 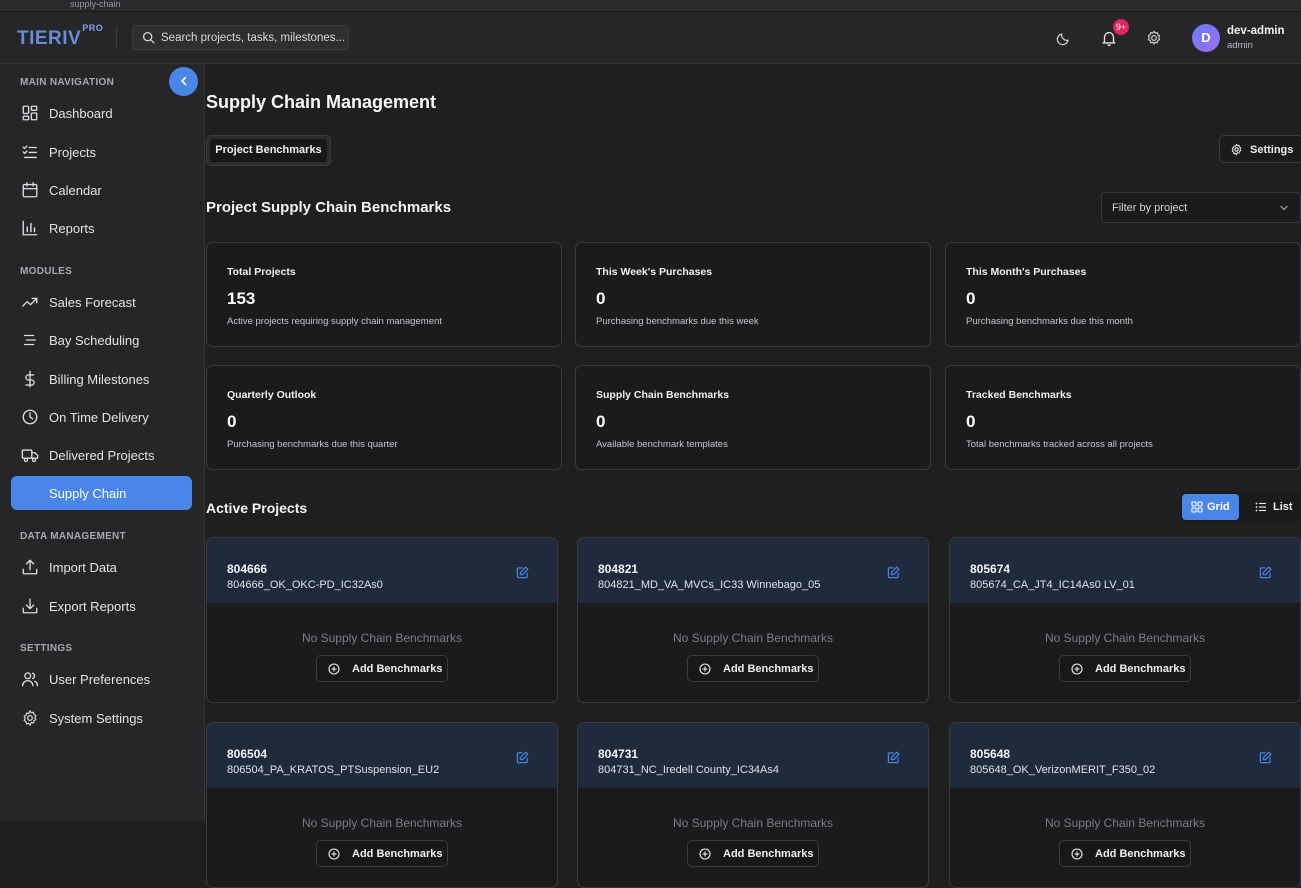 I want to click on sidebar-item-label: Reports, so click(x=72, y=228).